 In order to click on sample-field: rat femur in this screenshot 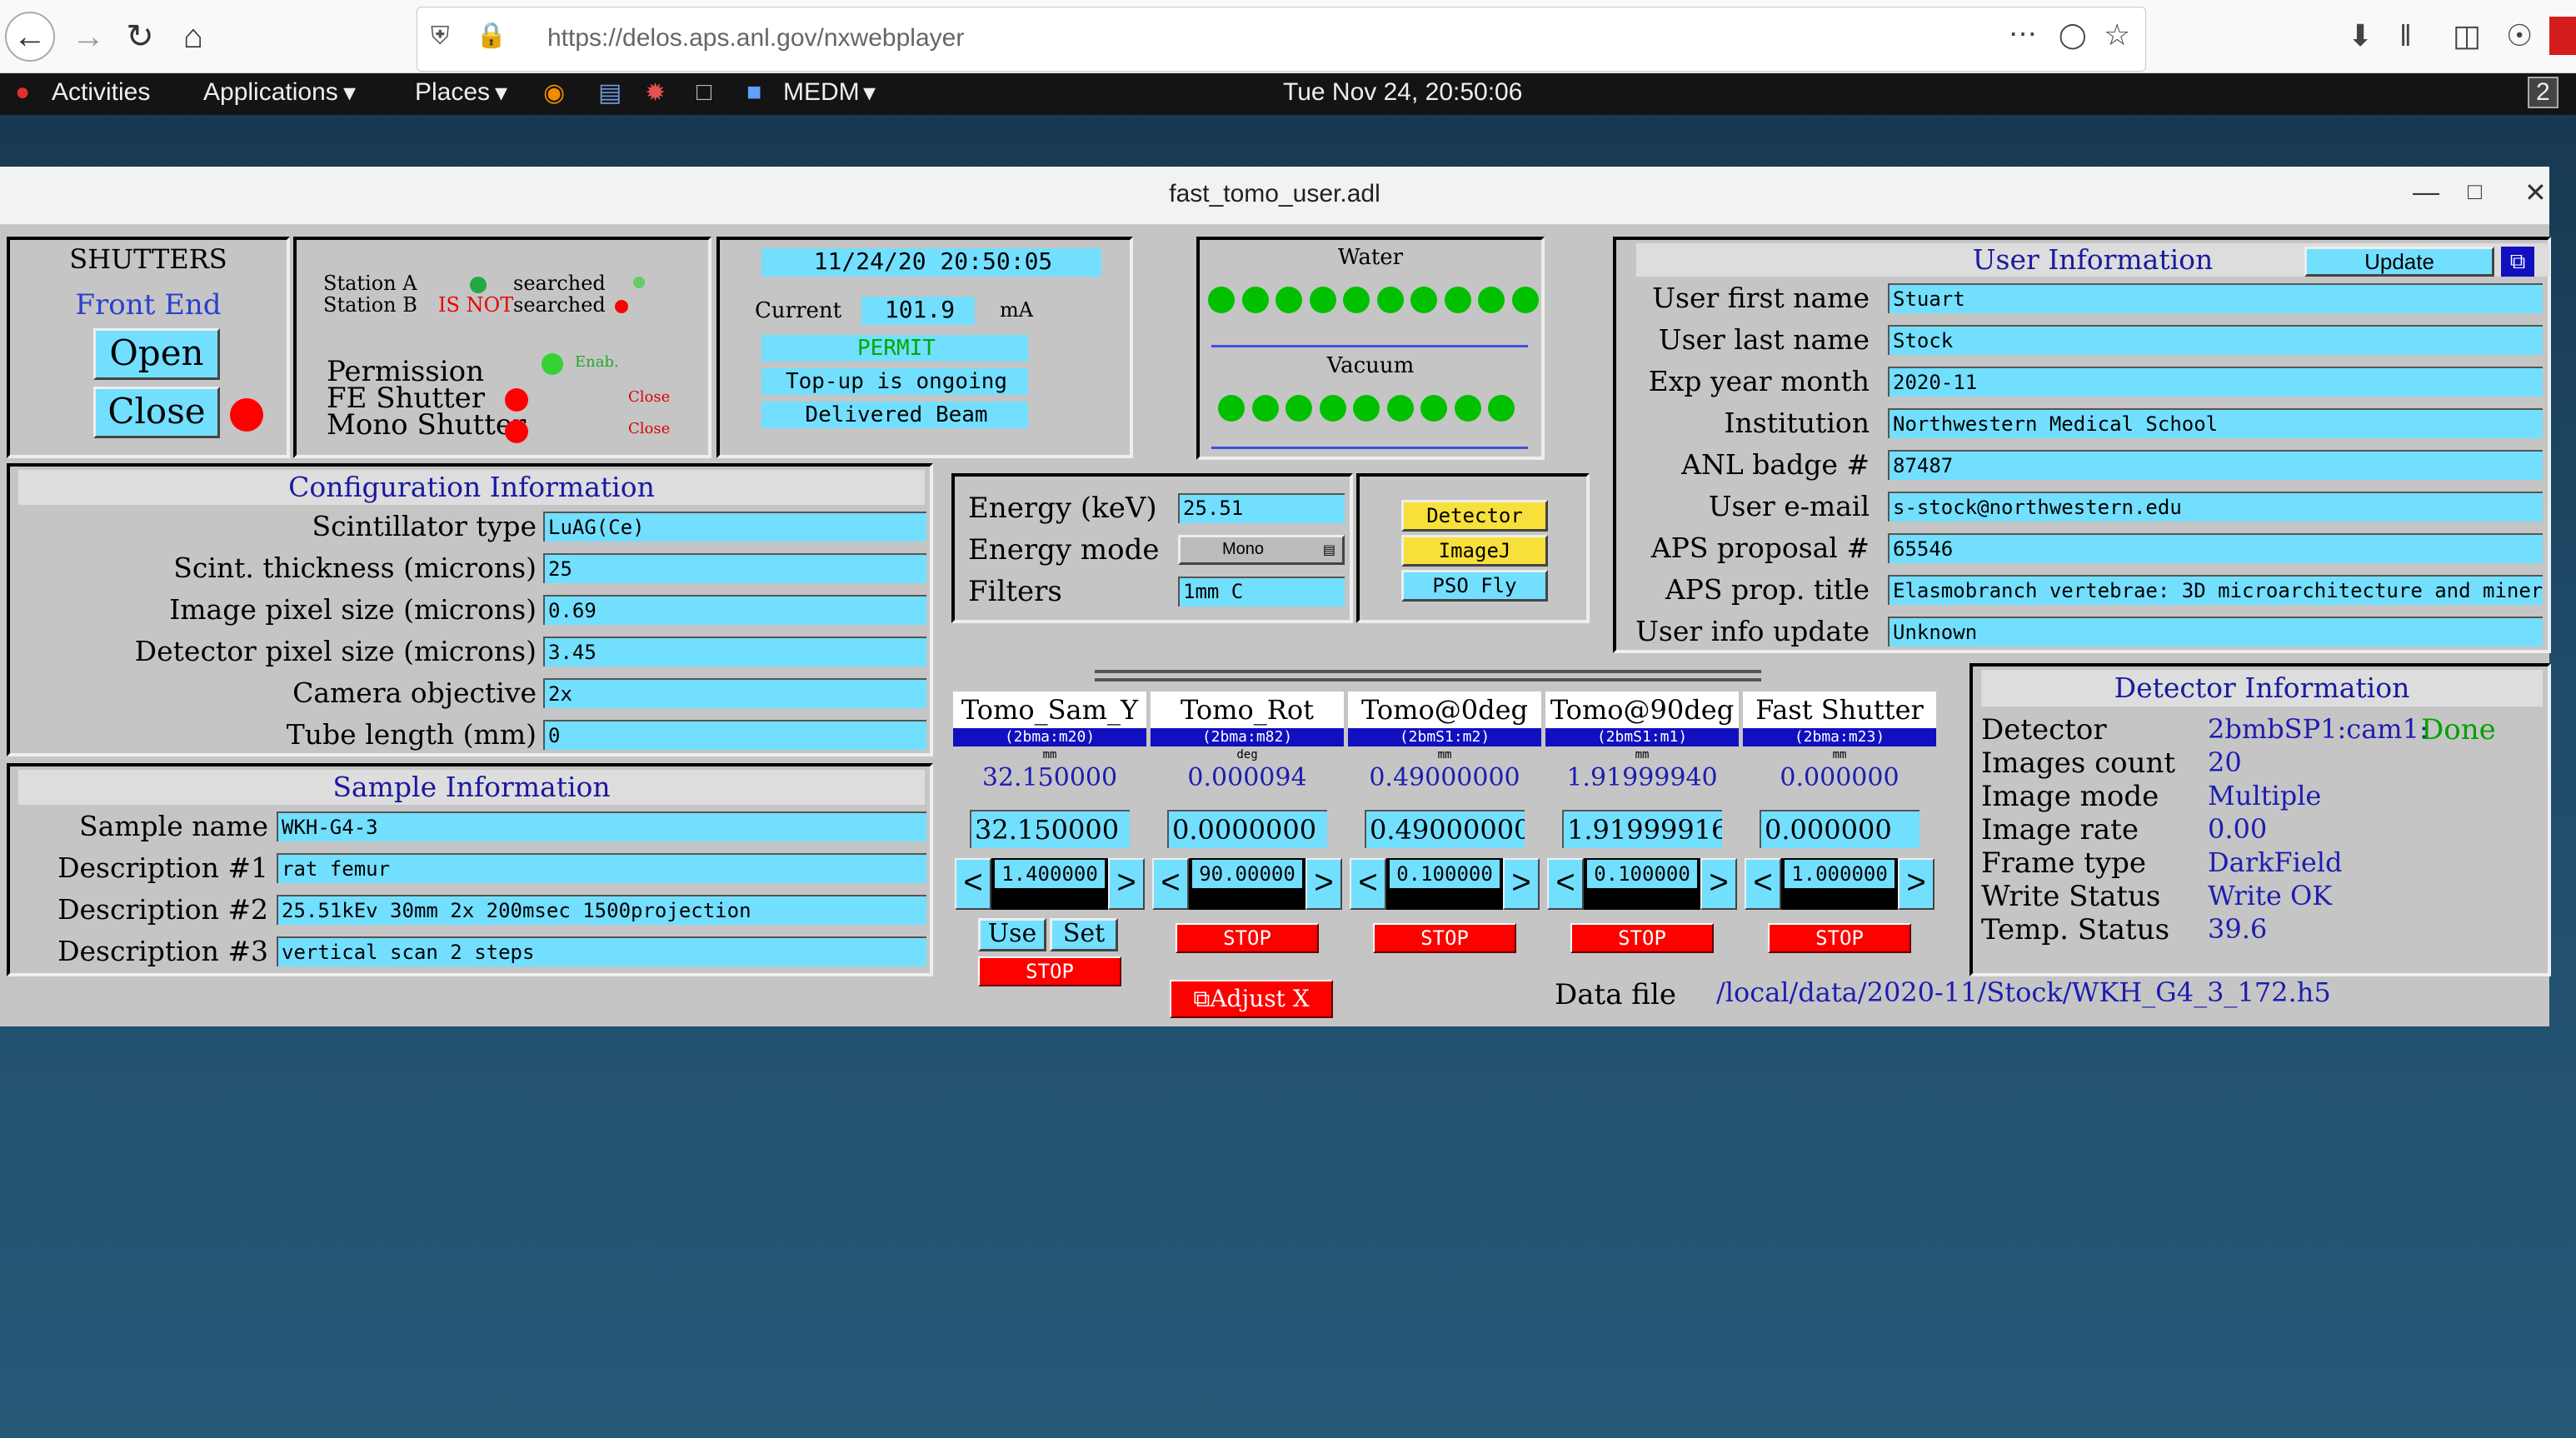, I will do `click(601, 868)`.